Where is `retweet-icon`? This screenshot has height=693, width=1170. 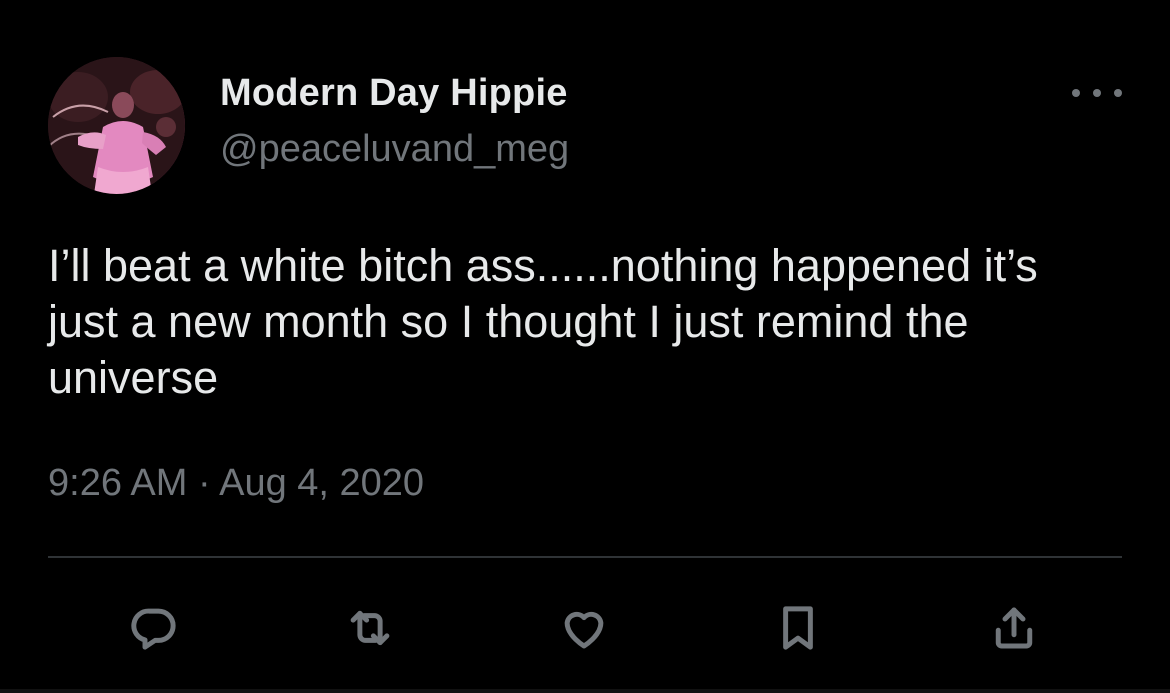
retweet-icon is located at coordinates (370, 628).